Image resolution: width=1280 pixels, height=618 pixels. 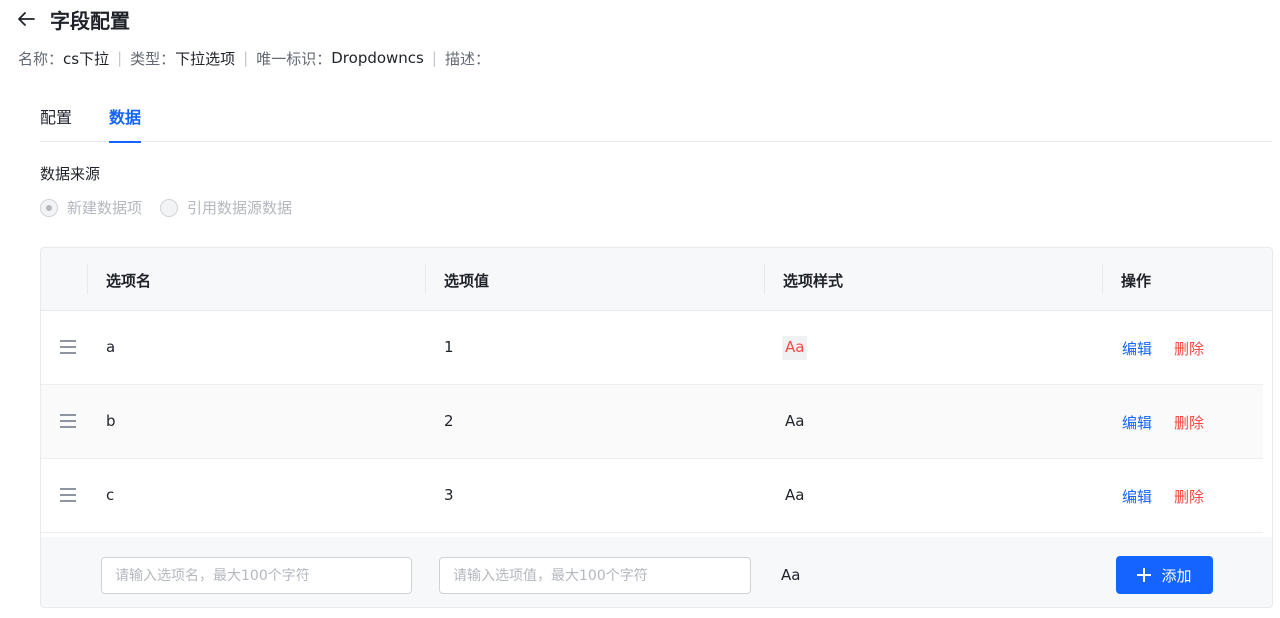 What do you see at coordinates (449, 421) in the screenshot?
I see `option-value-cell: 2` at bounding box center [449, 421].